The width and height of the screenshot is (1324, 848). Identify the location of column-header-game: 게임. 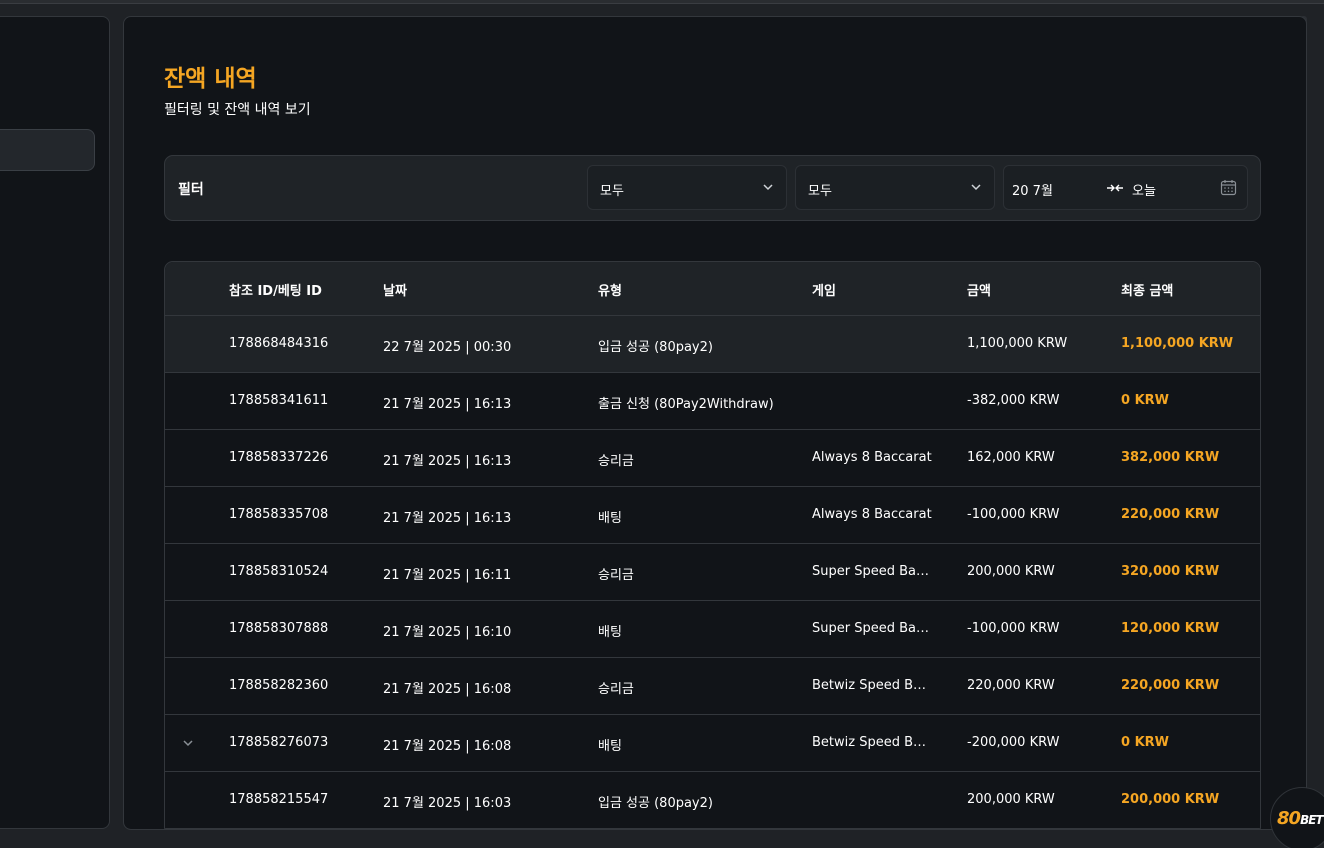
(873, 289).